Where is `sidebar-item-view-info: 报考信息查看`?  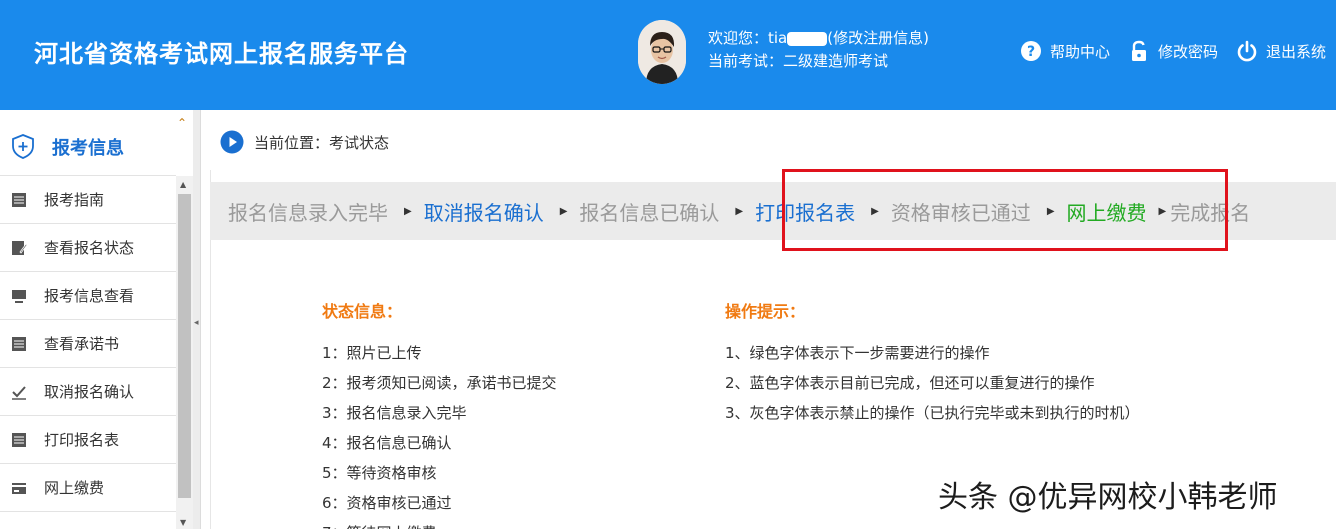
sidebar-item-view-info: 报考信息查看 is located at coordinates (88, 296).